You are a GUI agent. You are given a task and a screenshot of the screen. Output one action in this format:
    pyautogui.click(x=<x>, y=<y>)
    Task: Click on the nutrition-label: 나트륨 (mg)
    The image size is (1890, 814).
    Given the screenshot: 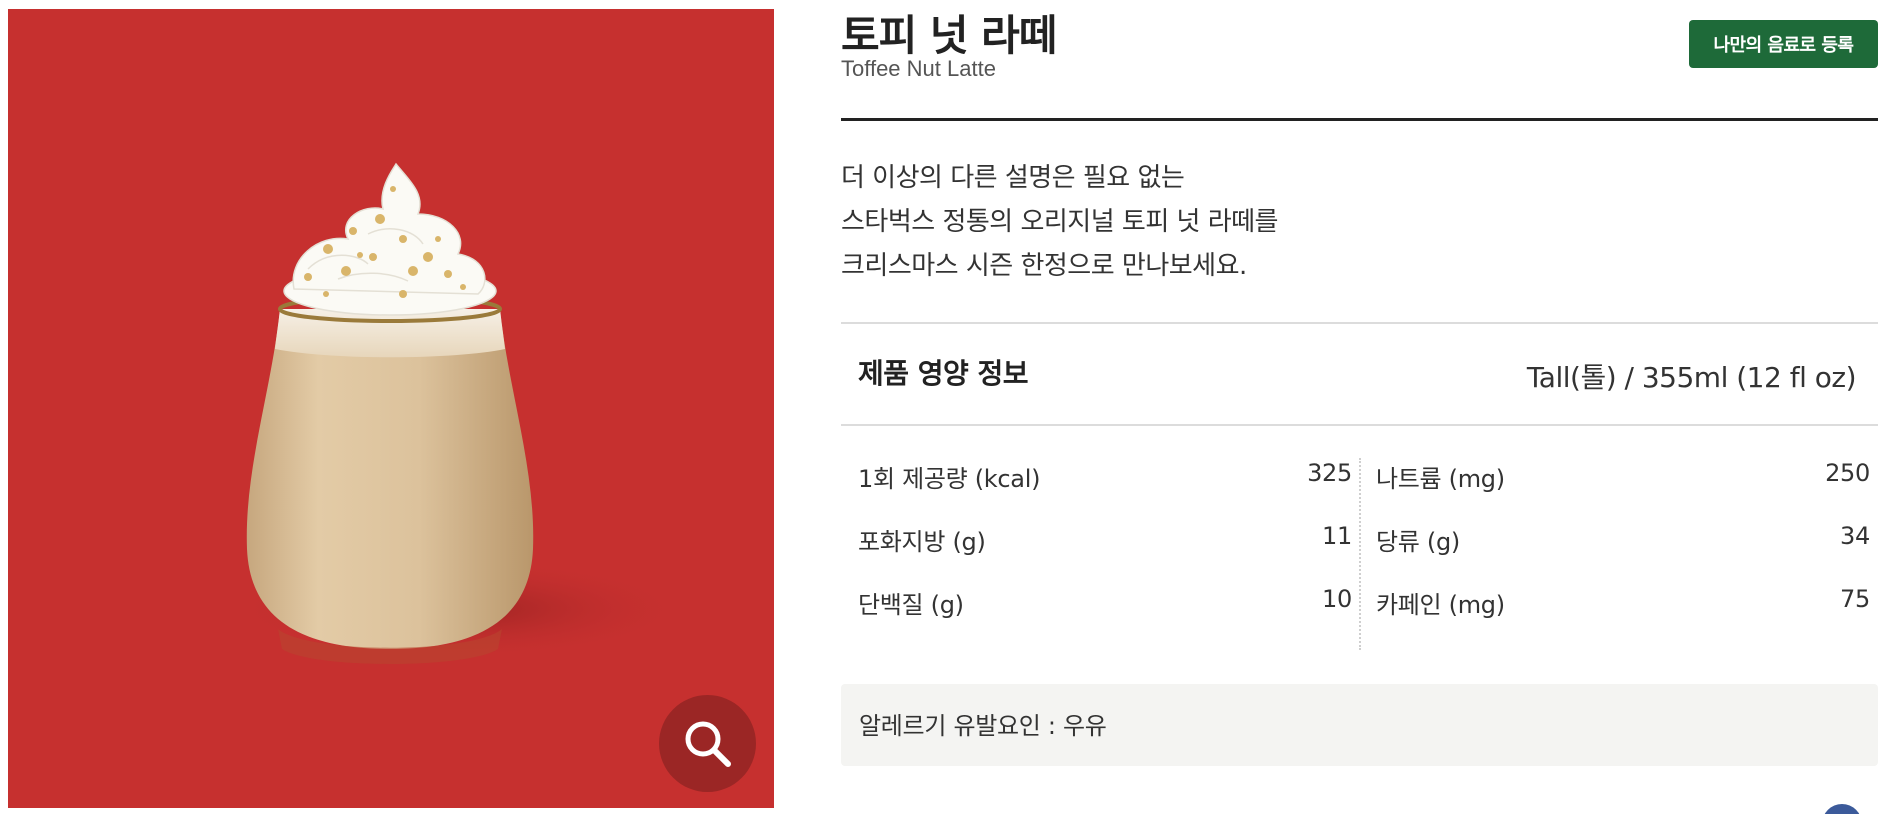 What is the action you would take?
    pyautogui.click(x=1440, y=479)
    